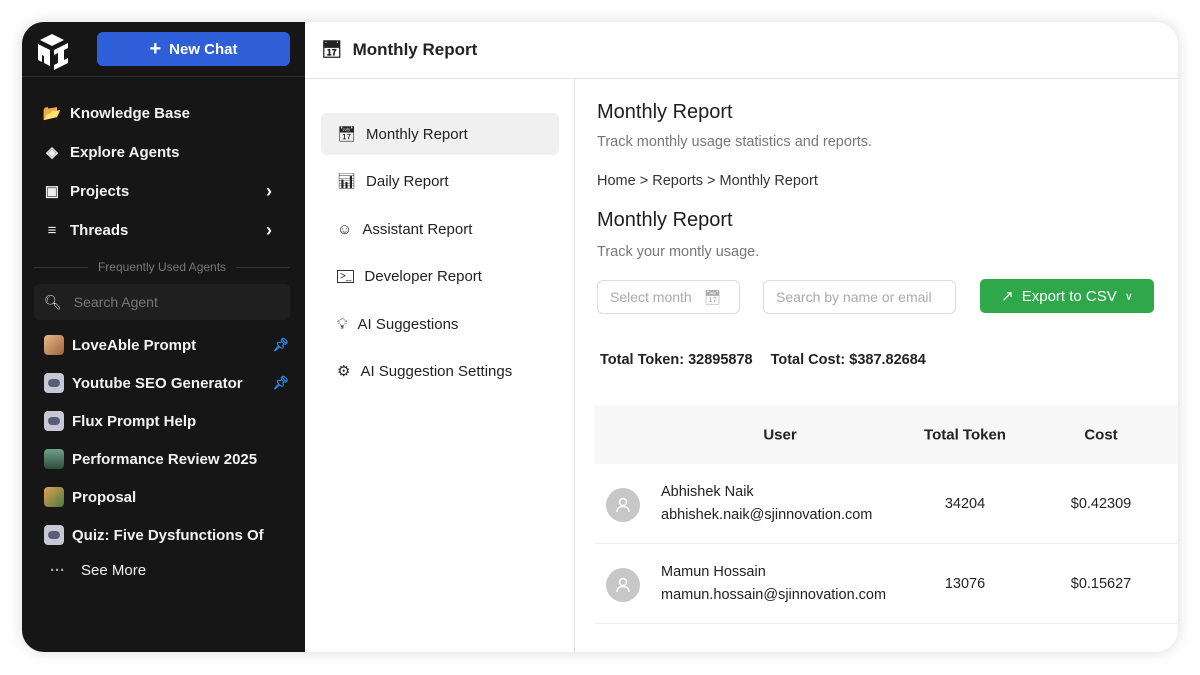 This screenshot has height=675, width=1200. What do you see at coordinates (1101, 583) in the screenshot?
I see `user-cost: $0.15627` at bounding box center [1101, 583].